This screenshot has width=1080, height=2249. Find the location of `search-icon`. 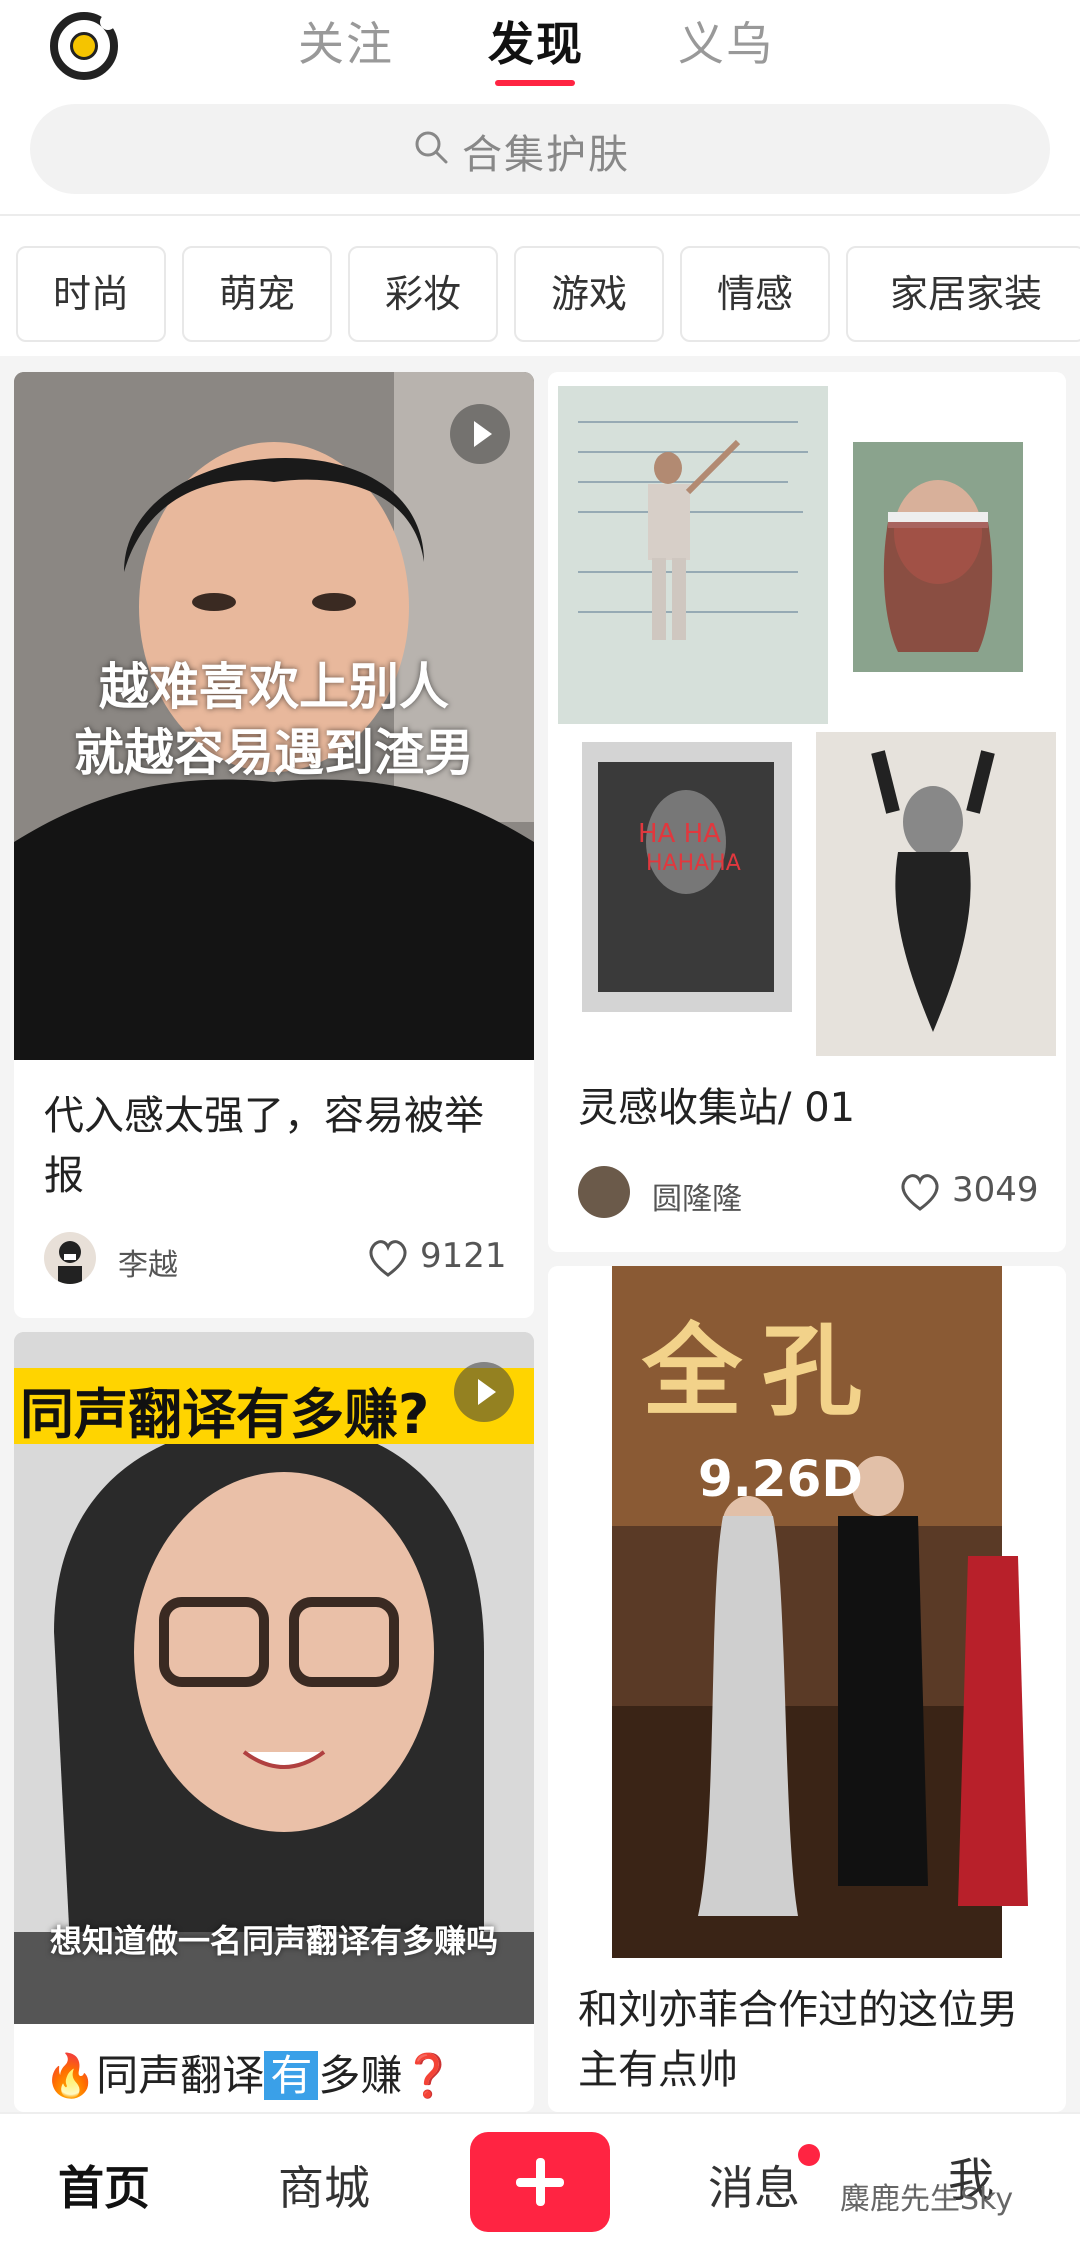

search-icon is located at coordinates (431, 147).